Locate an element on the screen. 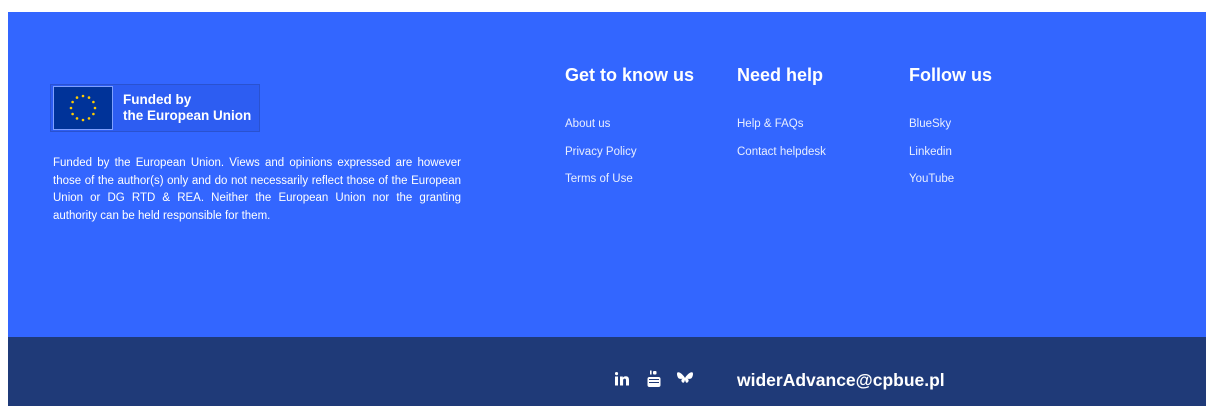 This screenshot has height=406, width=1206. bluesky-icon is located at coordinates (685, 379).